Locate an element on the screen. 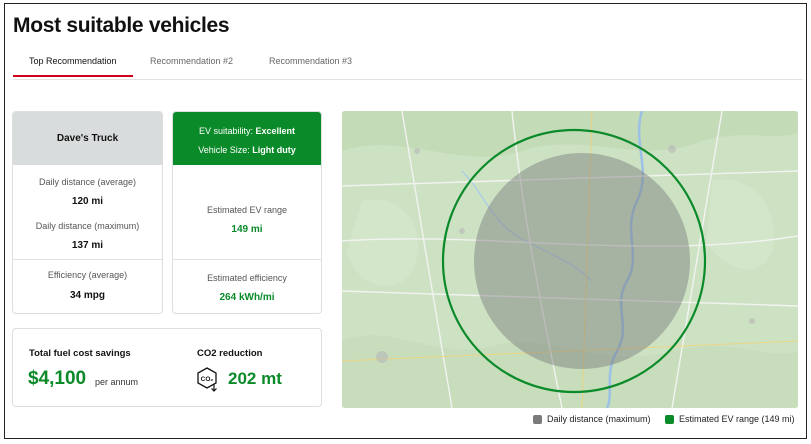 This screenshot has width=811, height=444. vehicle-name: Dave's Truck is located at coordinates (87, 138).